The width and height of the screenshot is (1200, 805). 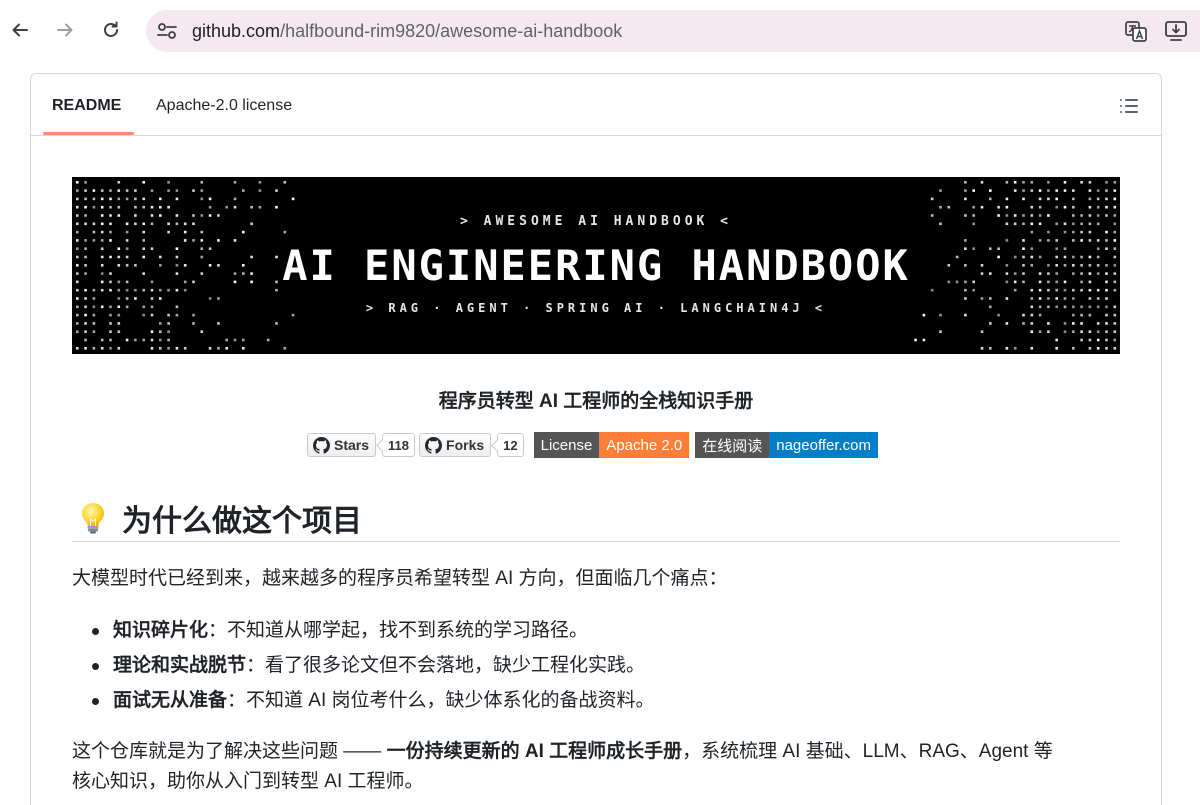 I want to click on closing-pre: 这个仓库就是为了解决这些问题 ——, so click(x=229, y=751).